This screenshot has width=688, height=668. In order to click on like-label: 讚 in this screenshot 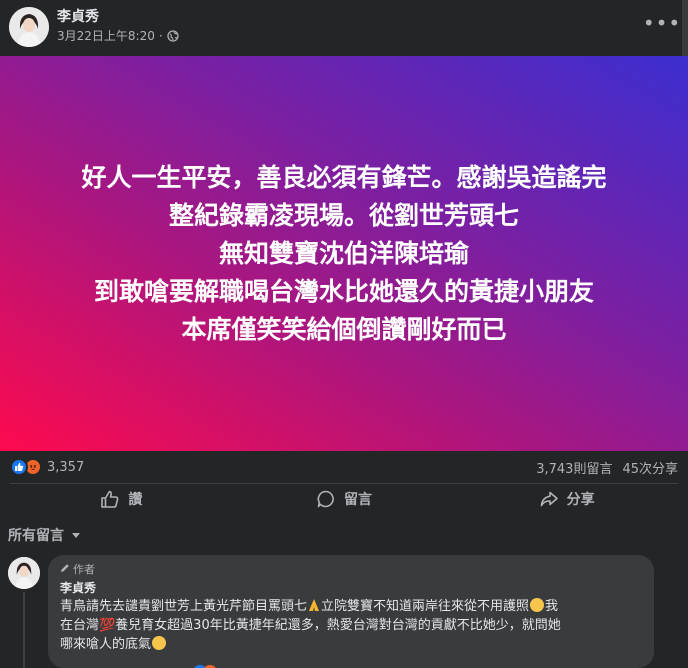, I will do `click(135, 500)`.